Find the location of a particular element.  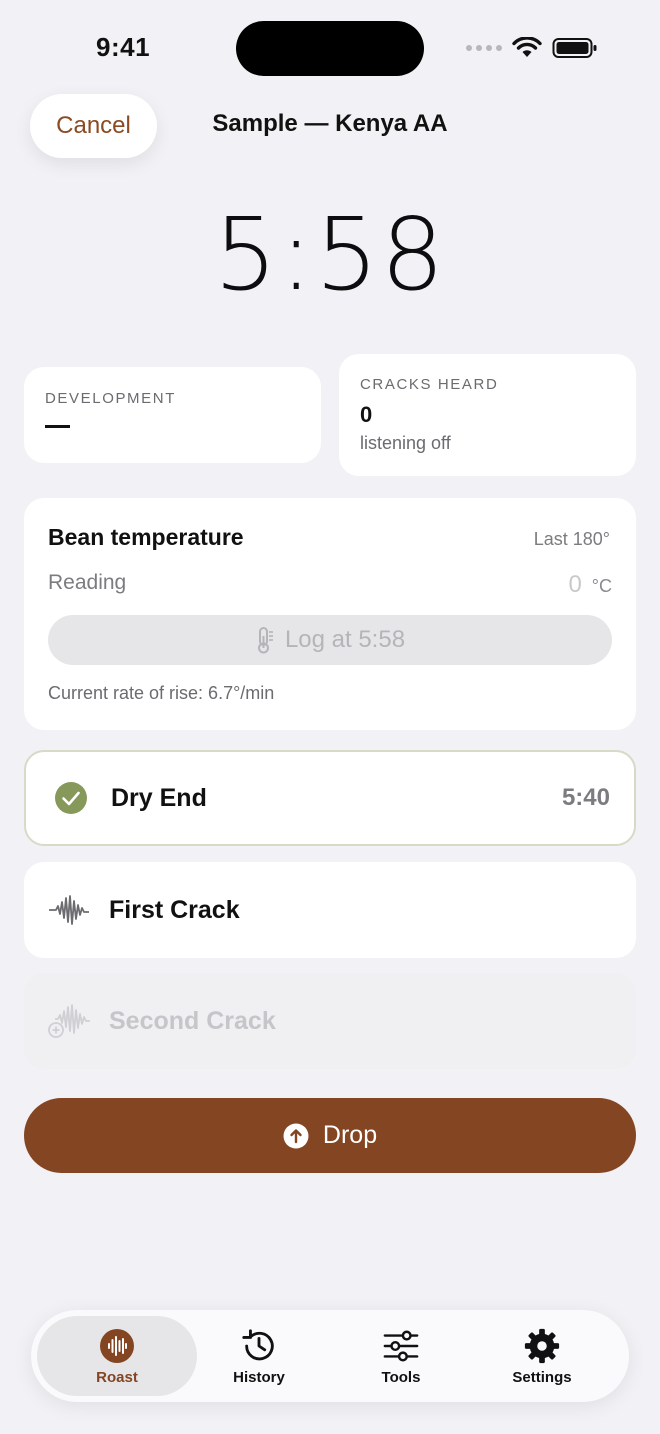

tab-tools: Tools is located at coordinates (401, 1356).